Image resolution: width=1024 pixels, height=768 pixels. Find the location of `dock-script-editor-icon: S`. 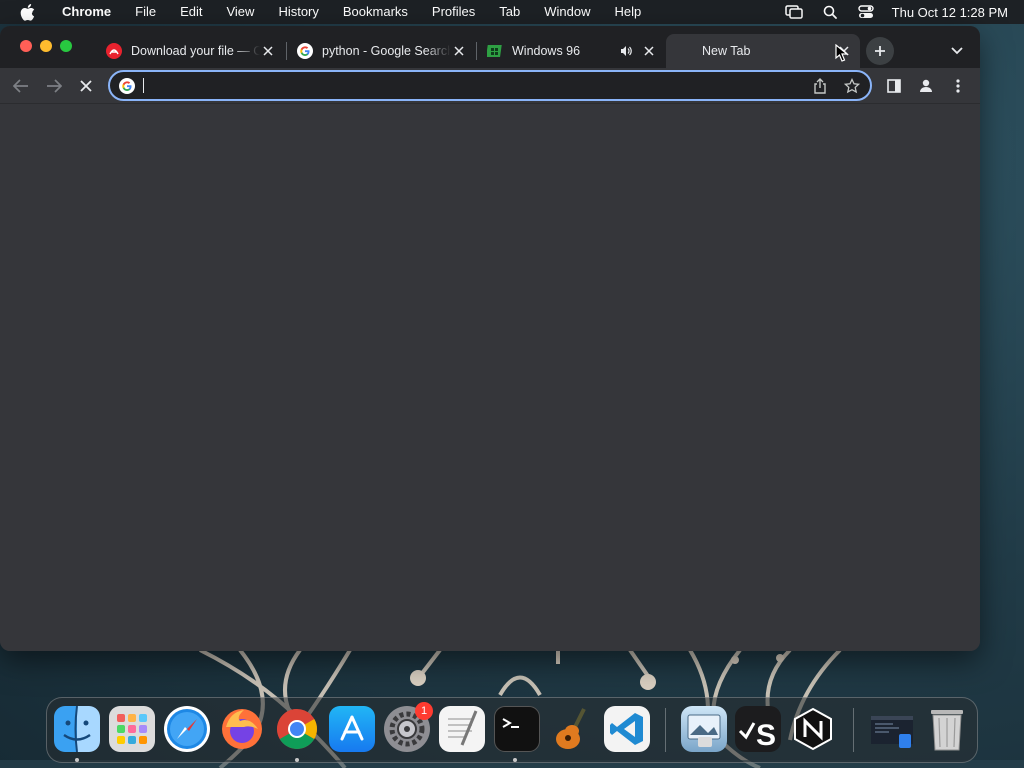

dock-script-editor-icon: S is located at coordinates (758, 729).